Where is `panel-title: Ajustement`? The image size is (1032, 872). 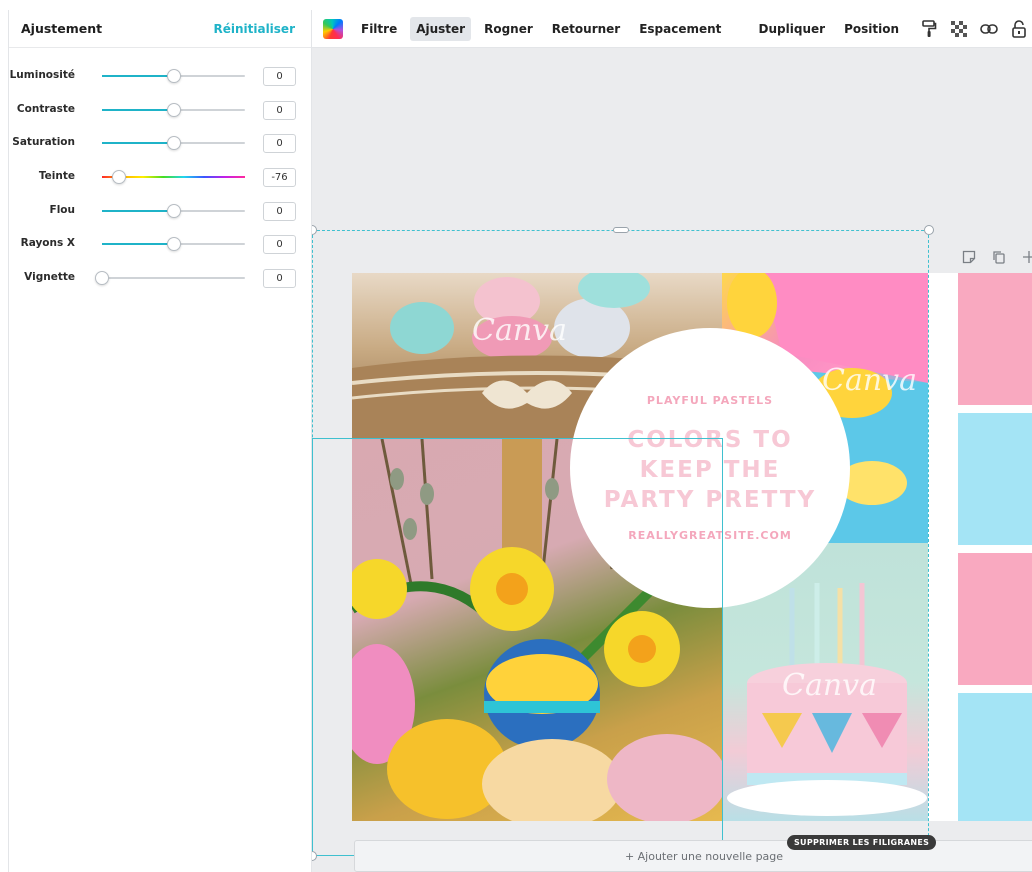 panel-title: Ajustement is located at coordinates (62, 28).